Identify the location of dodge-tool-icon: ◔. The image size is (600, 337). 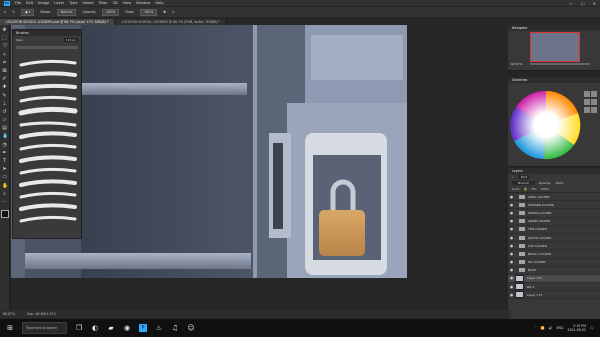
(4, 145).